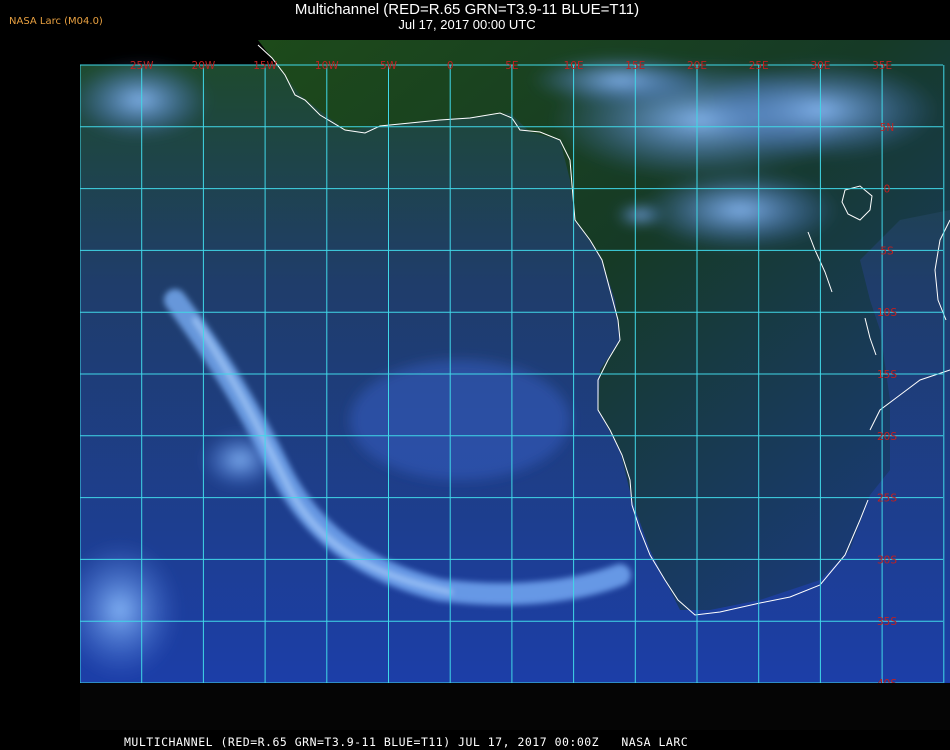  I want to click on longitude-label: 20E, so click(697, 66).